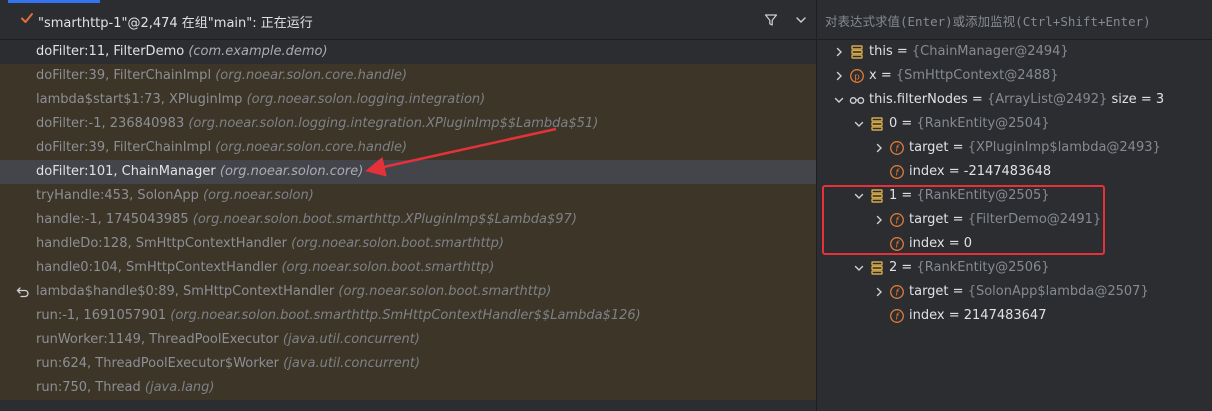  I want to click on variable-row: 1 = {RankEntity@2505}, so click(1014, 196).